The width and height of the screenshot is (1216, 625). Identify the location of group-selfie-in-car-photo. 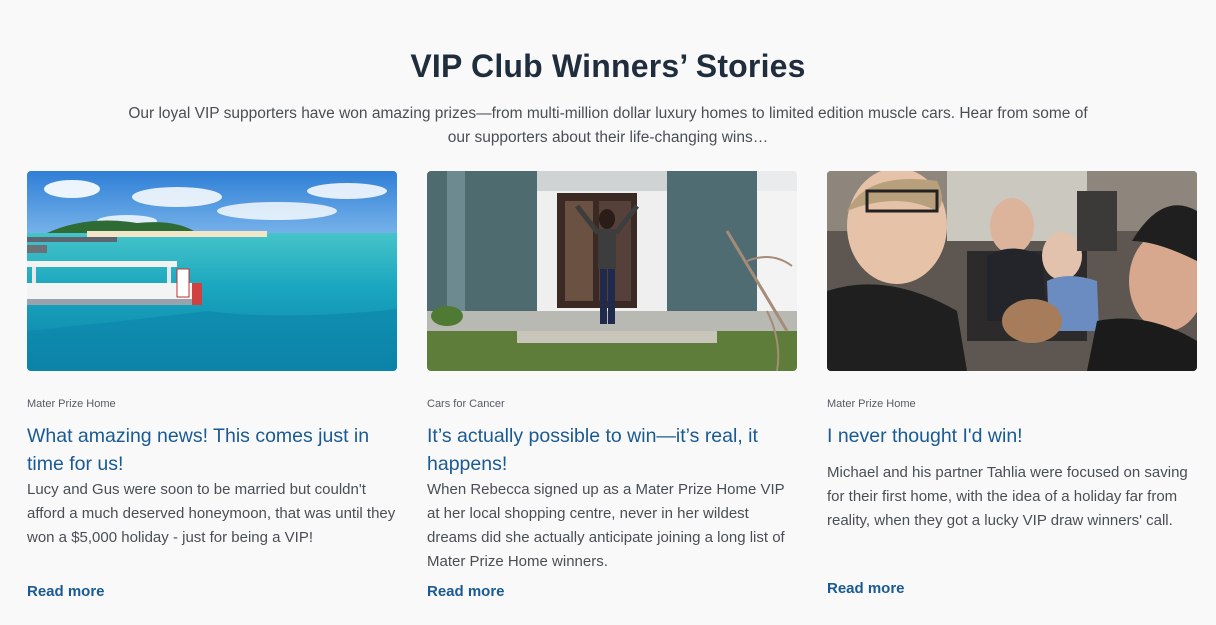
(1012, 271).